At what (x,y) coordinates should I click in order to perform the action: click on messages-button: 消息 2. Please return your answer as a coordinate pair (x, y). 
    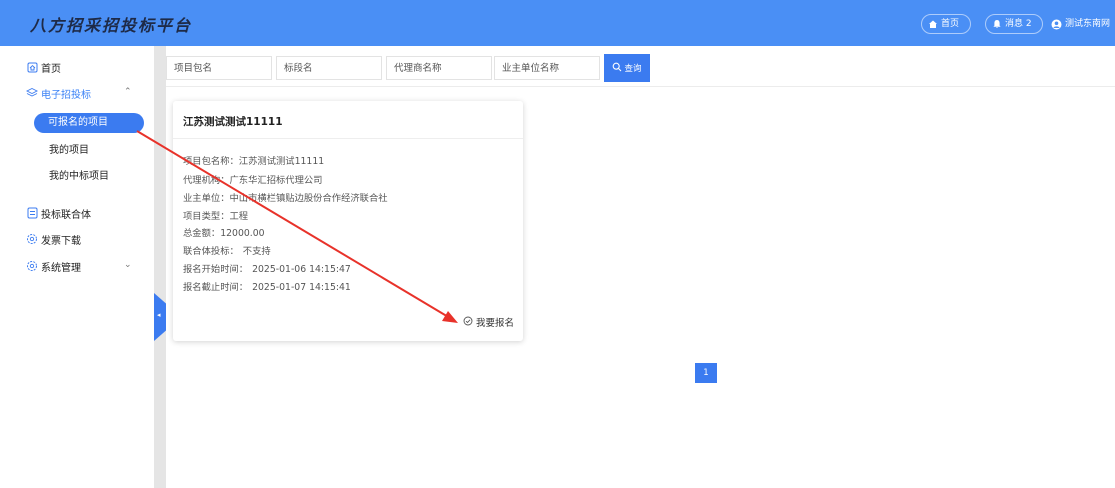
    Looking at the image, I should click on (1014, 24).